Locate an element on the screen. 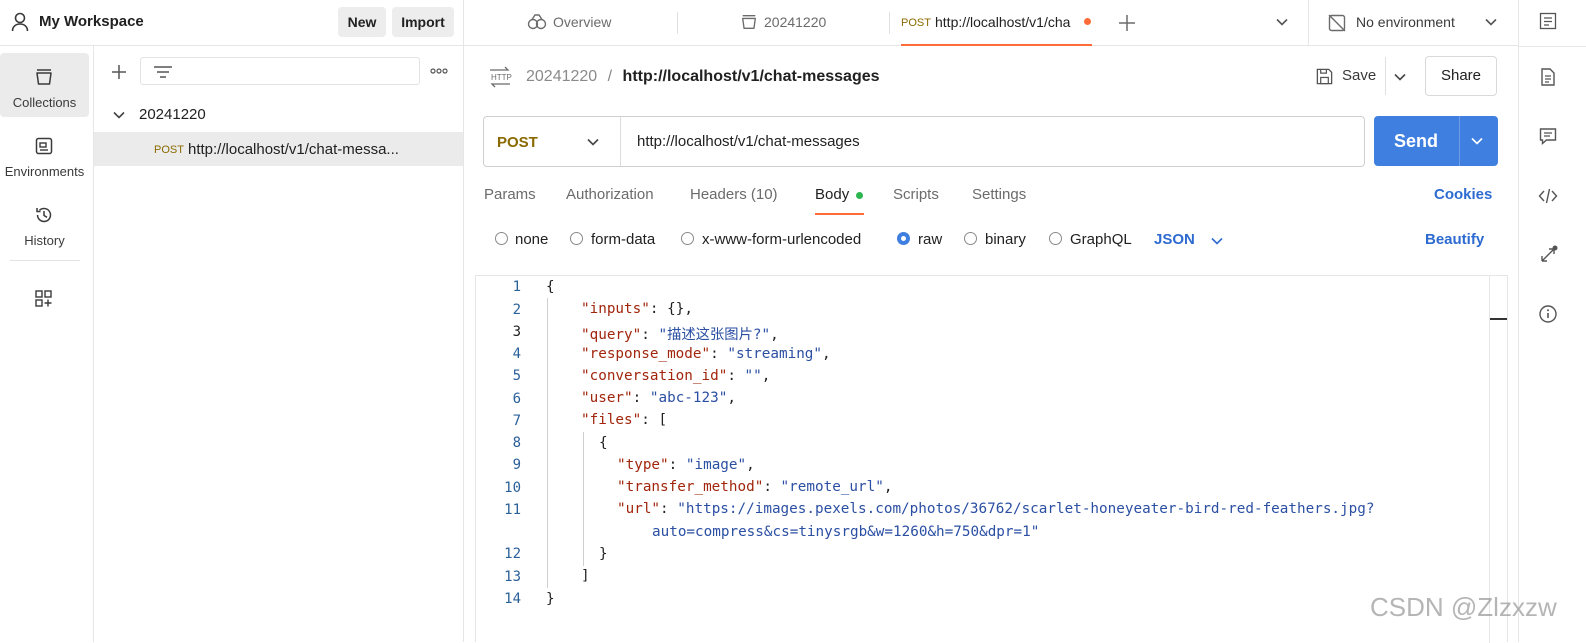 This screenshot has height=643, width=1586. new-button: New is located at coordinates (362, 22).